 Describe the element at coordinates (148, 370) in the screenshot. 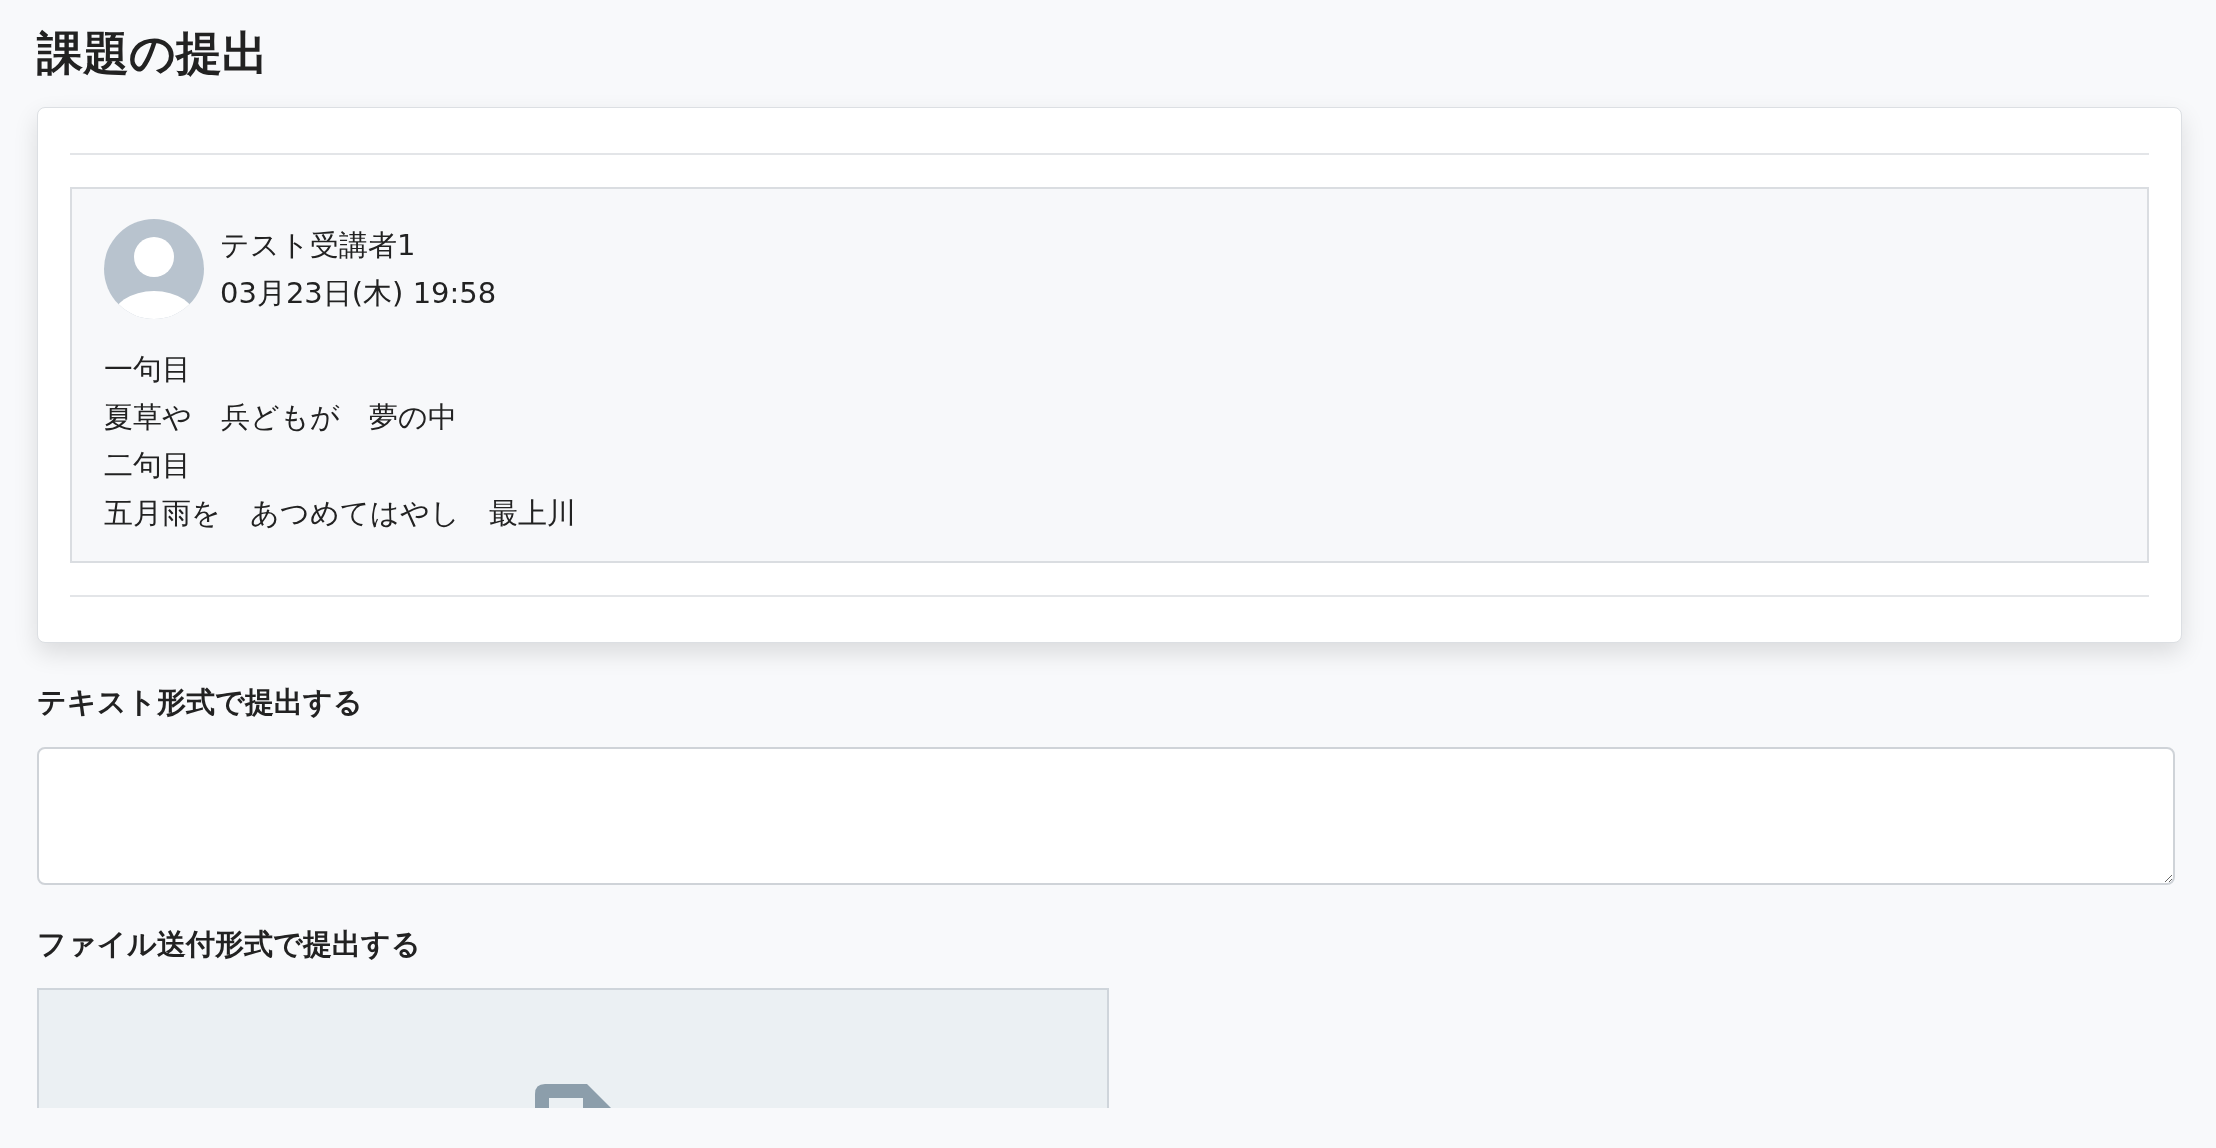

I see `answer-line: 一句目` at that location.